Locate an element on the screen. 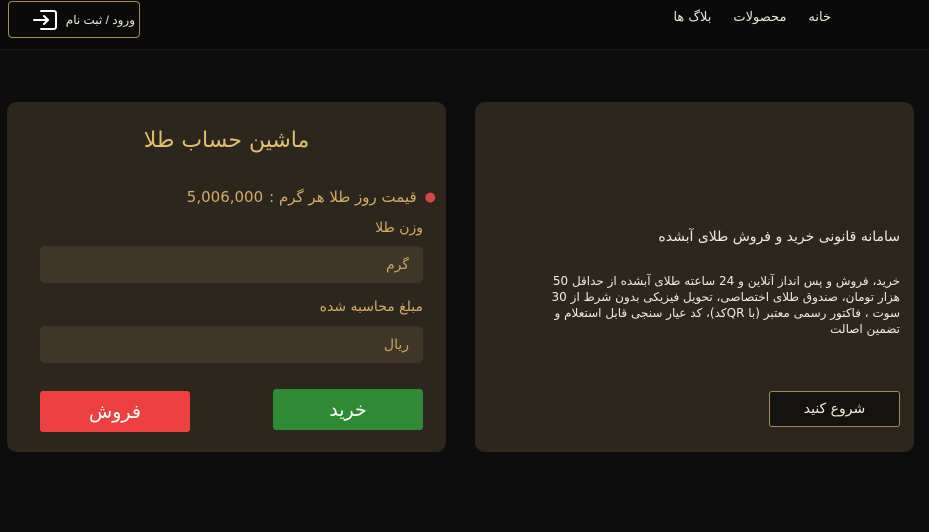  info-title: سامانه قانونی خرید و فروش طلای آبشده is located at coordinates (779, 237).